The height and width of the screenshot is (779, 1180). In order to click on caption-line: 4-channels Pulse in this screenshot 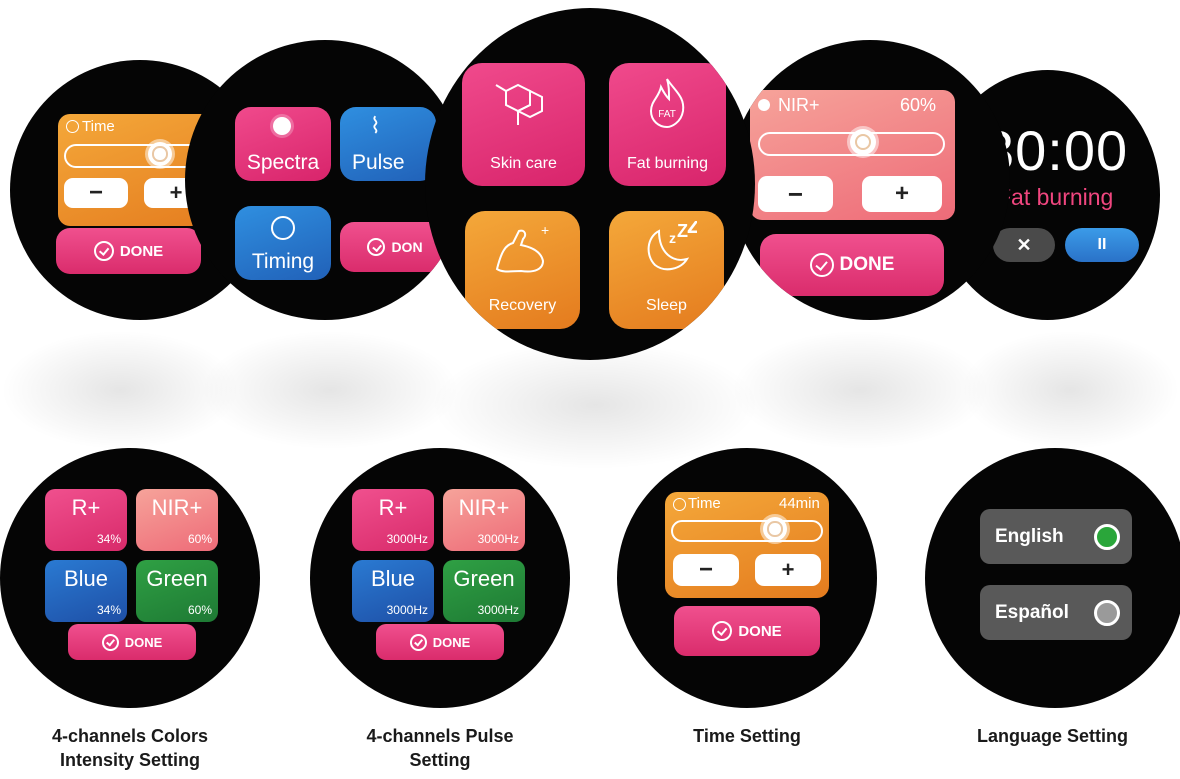, I will do `click(440, 736)`.